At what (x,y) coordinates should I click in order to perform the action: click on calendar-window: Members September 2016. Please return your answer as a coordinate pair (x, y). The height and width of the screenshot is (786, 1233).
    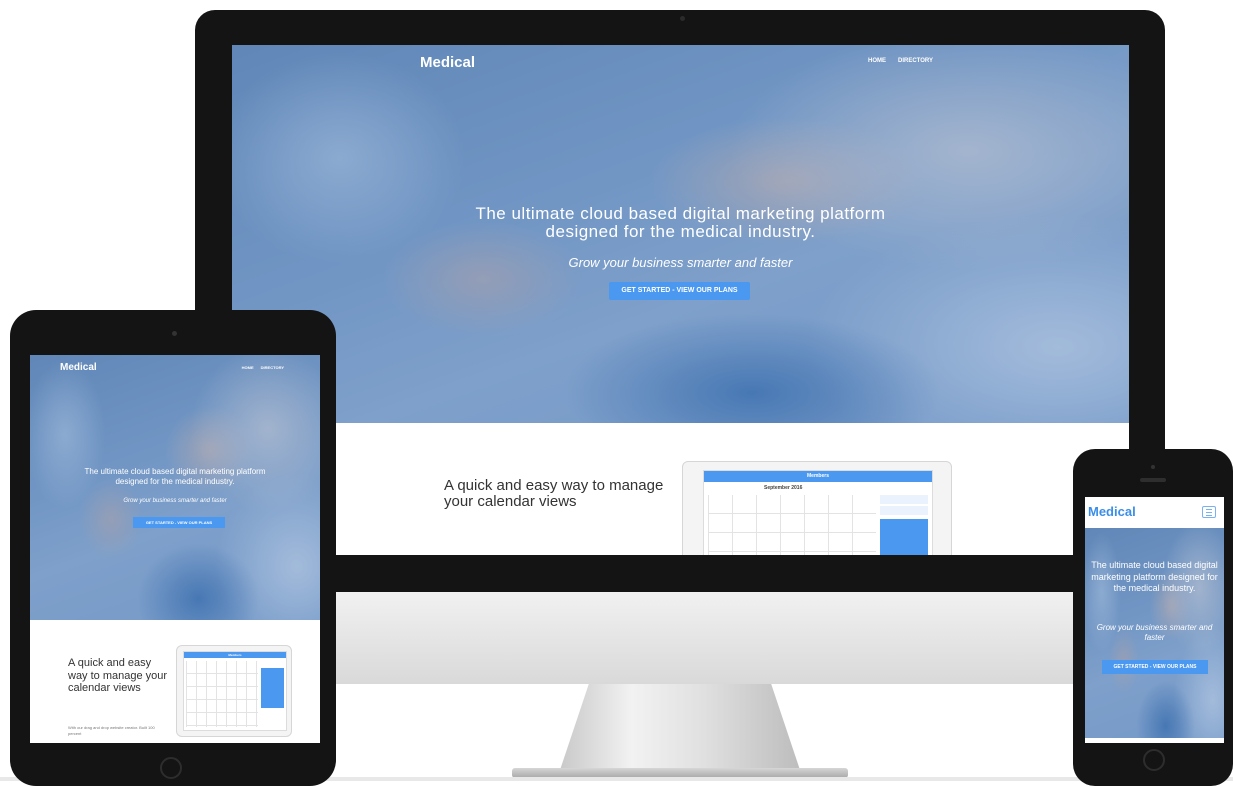
    Looking at the image, I should click on (818, 512).